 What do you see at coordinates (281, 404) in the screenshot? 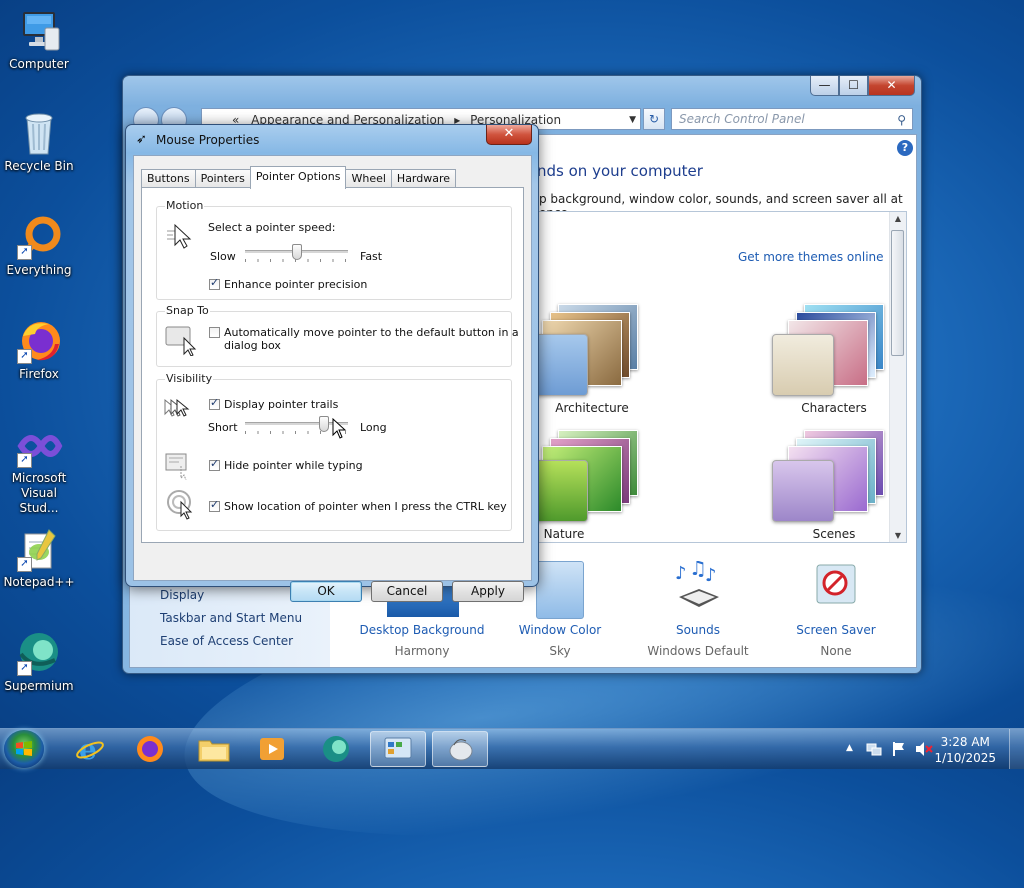
I see `pointer-trails-label: Display pointer trails` at bounding box center [281, 404].